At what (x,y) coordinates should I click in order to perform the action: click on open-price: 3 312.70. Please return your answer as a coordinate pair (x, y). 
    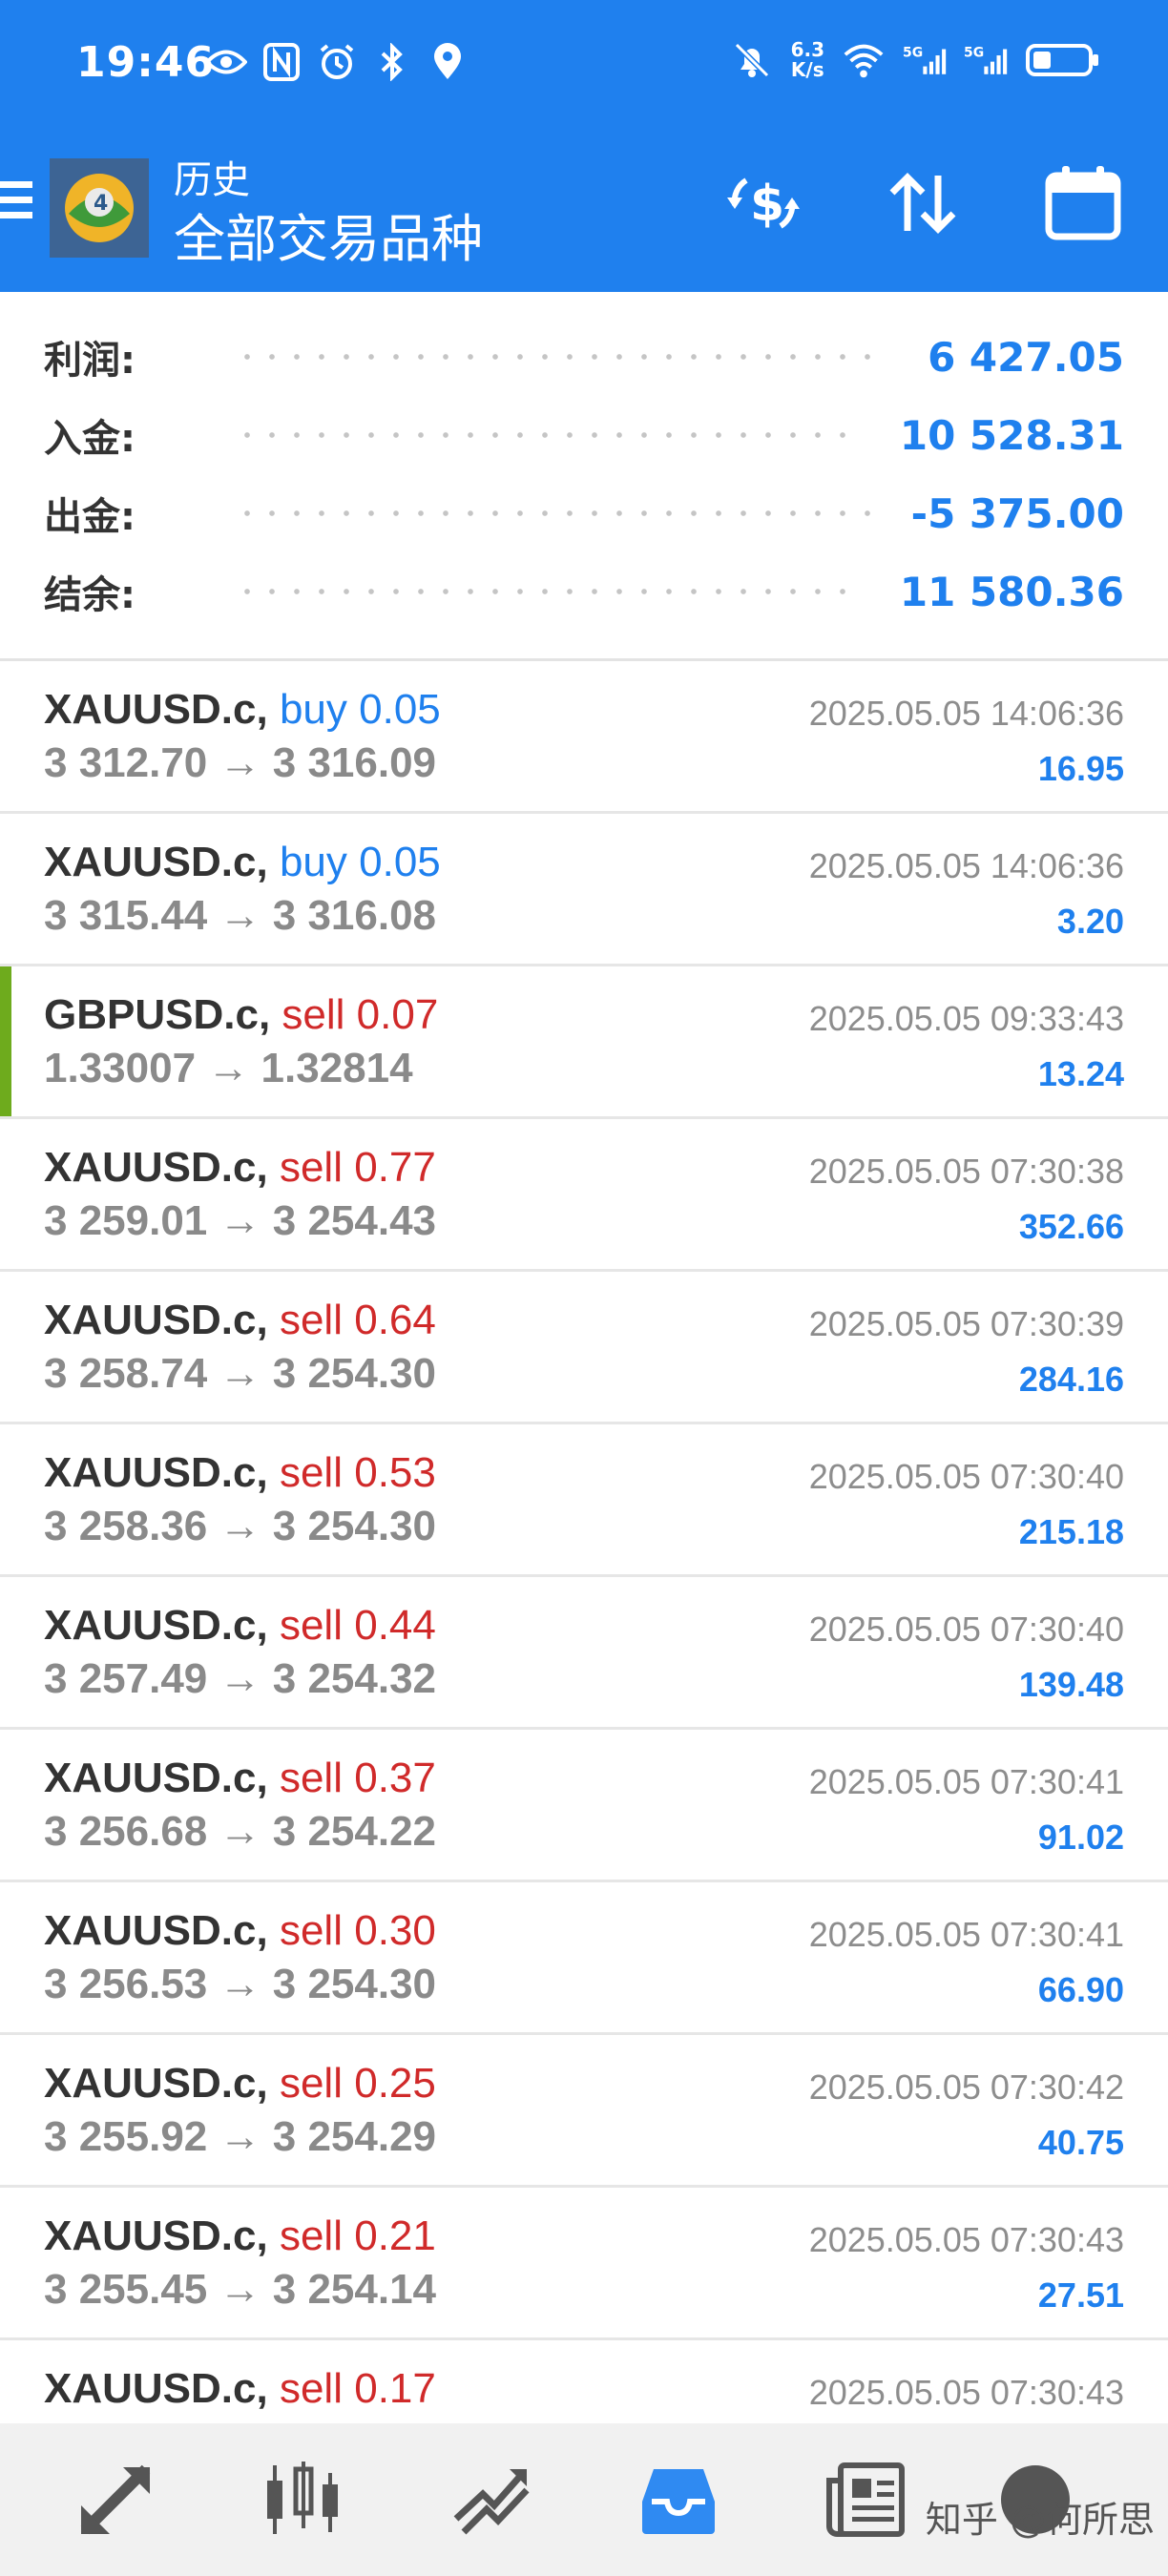
    Looking at the image, I should click on (126, 762).